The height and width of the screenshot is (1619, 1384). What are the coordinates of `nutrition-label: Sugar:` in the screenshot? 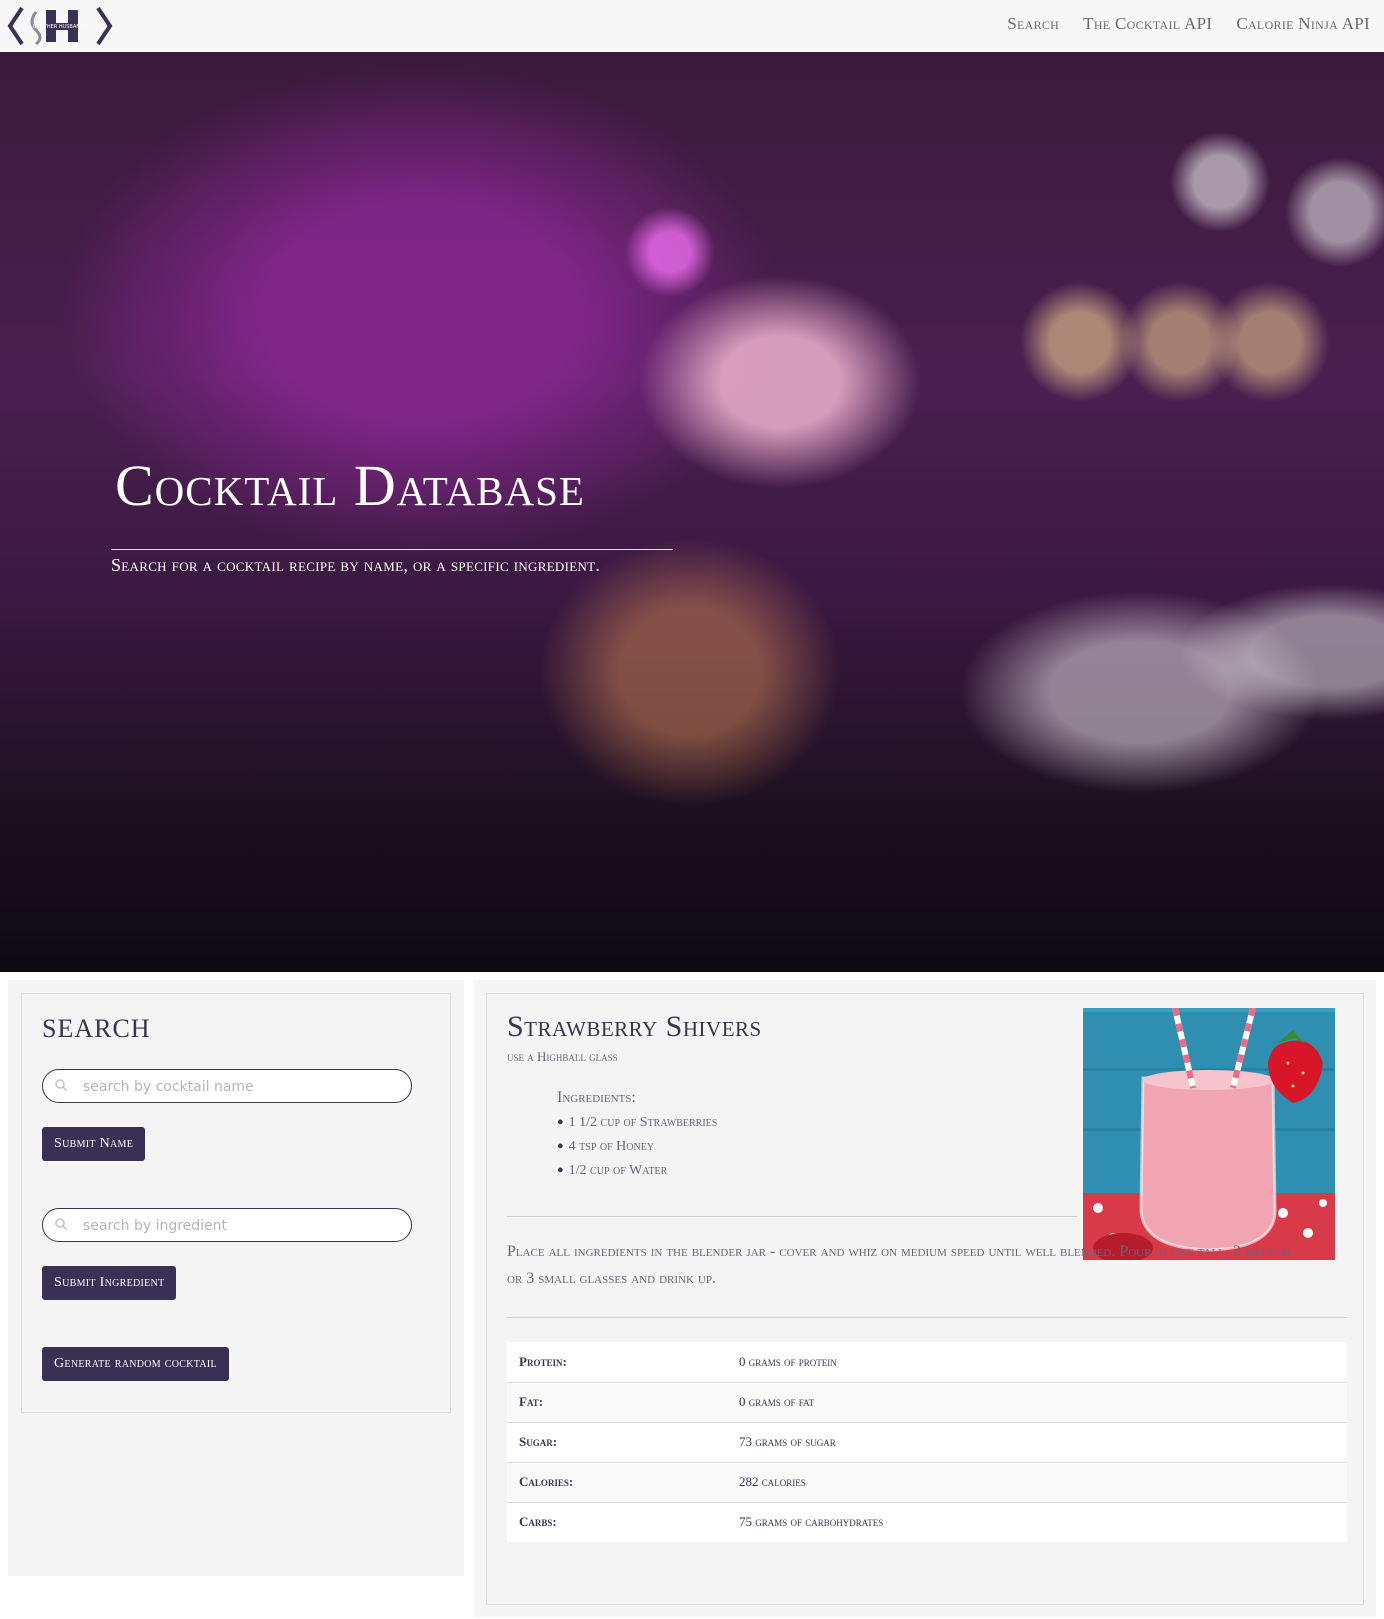 It's located at (617, 1441).